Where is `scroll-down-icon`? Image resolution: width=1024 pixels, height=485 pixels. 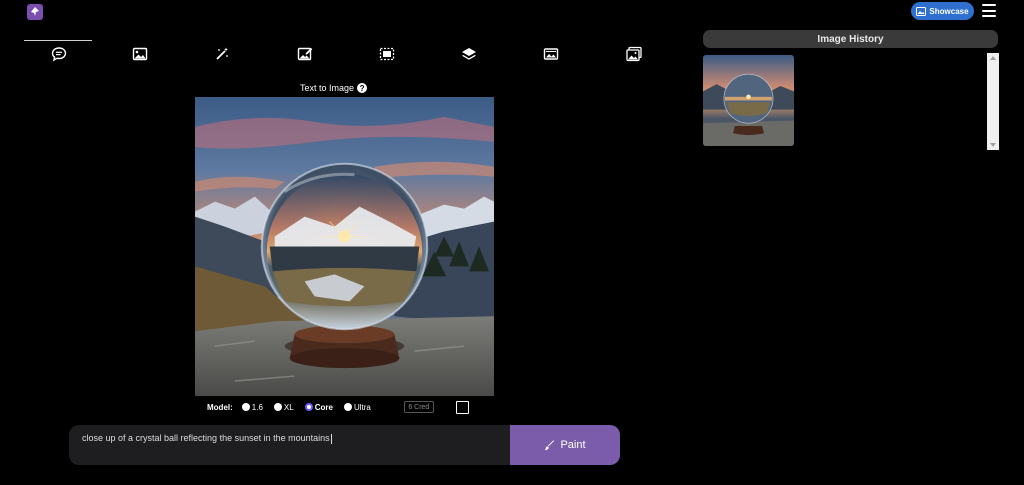 scroll-down-icon is located at coordinates (993, 145).